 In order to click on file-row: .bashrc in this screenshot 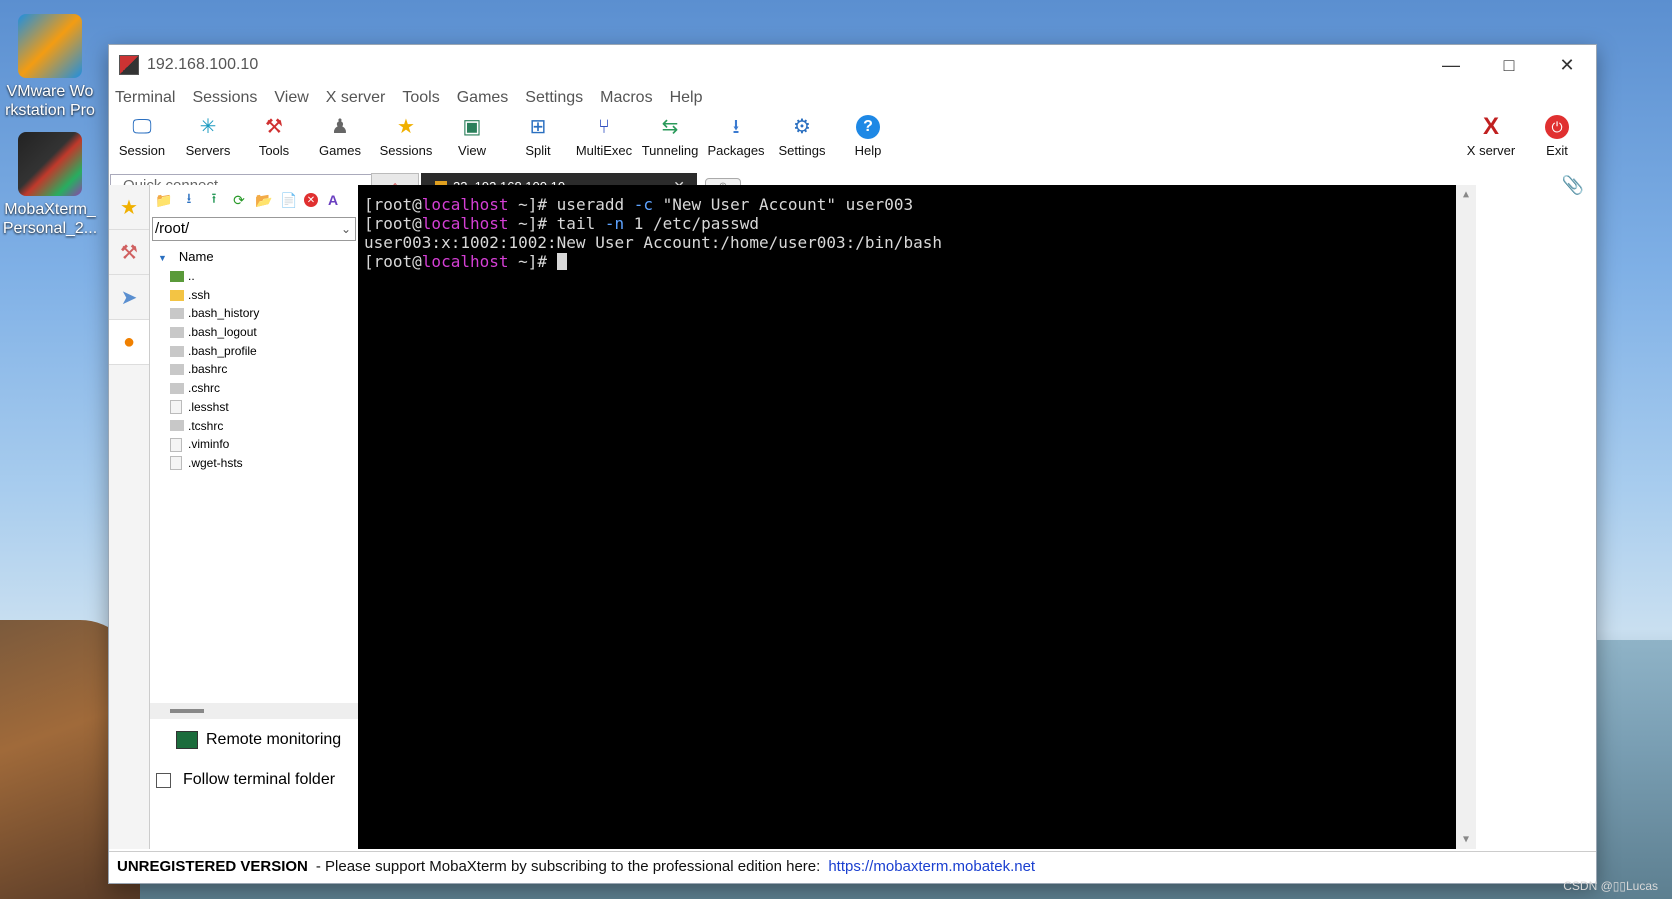, I will do `click(254, 369)`.